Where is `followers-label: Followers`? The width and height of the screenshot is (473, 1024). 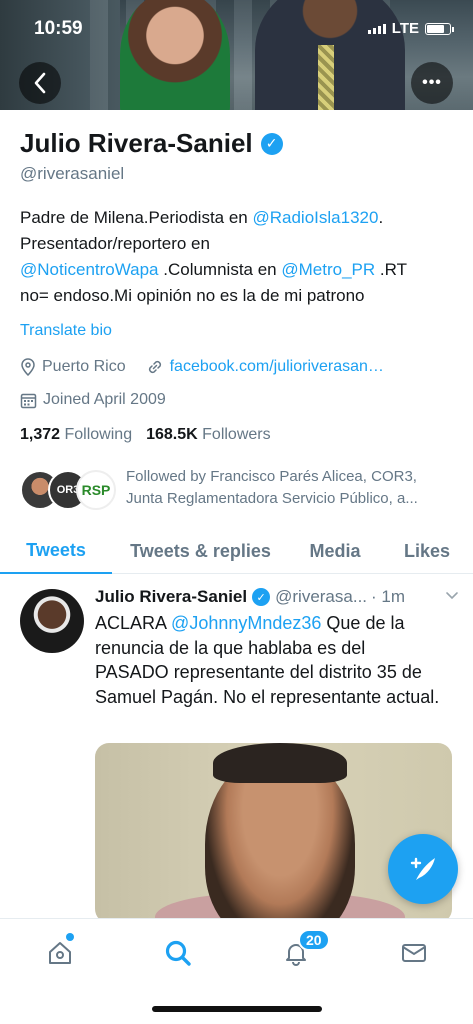
followers-label: Followers is located at coordinates (236, 434).